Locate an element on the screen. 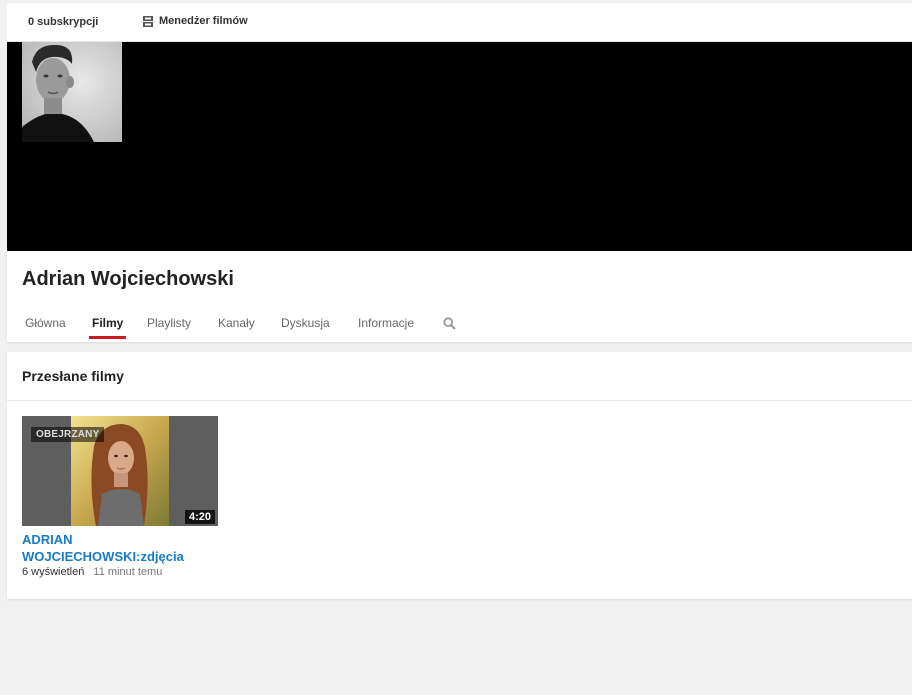 The height and width of the screenshot is (695, 912). video-manager-label: Menedżer filmów is located at coordinates (203, 21).